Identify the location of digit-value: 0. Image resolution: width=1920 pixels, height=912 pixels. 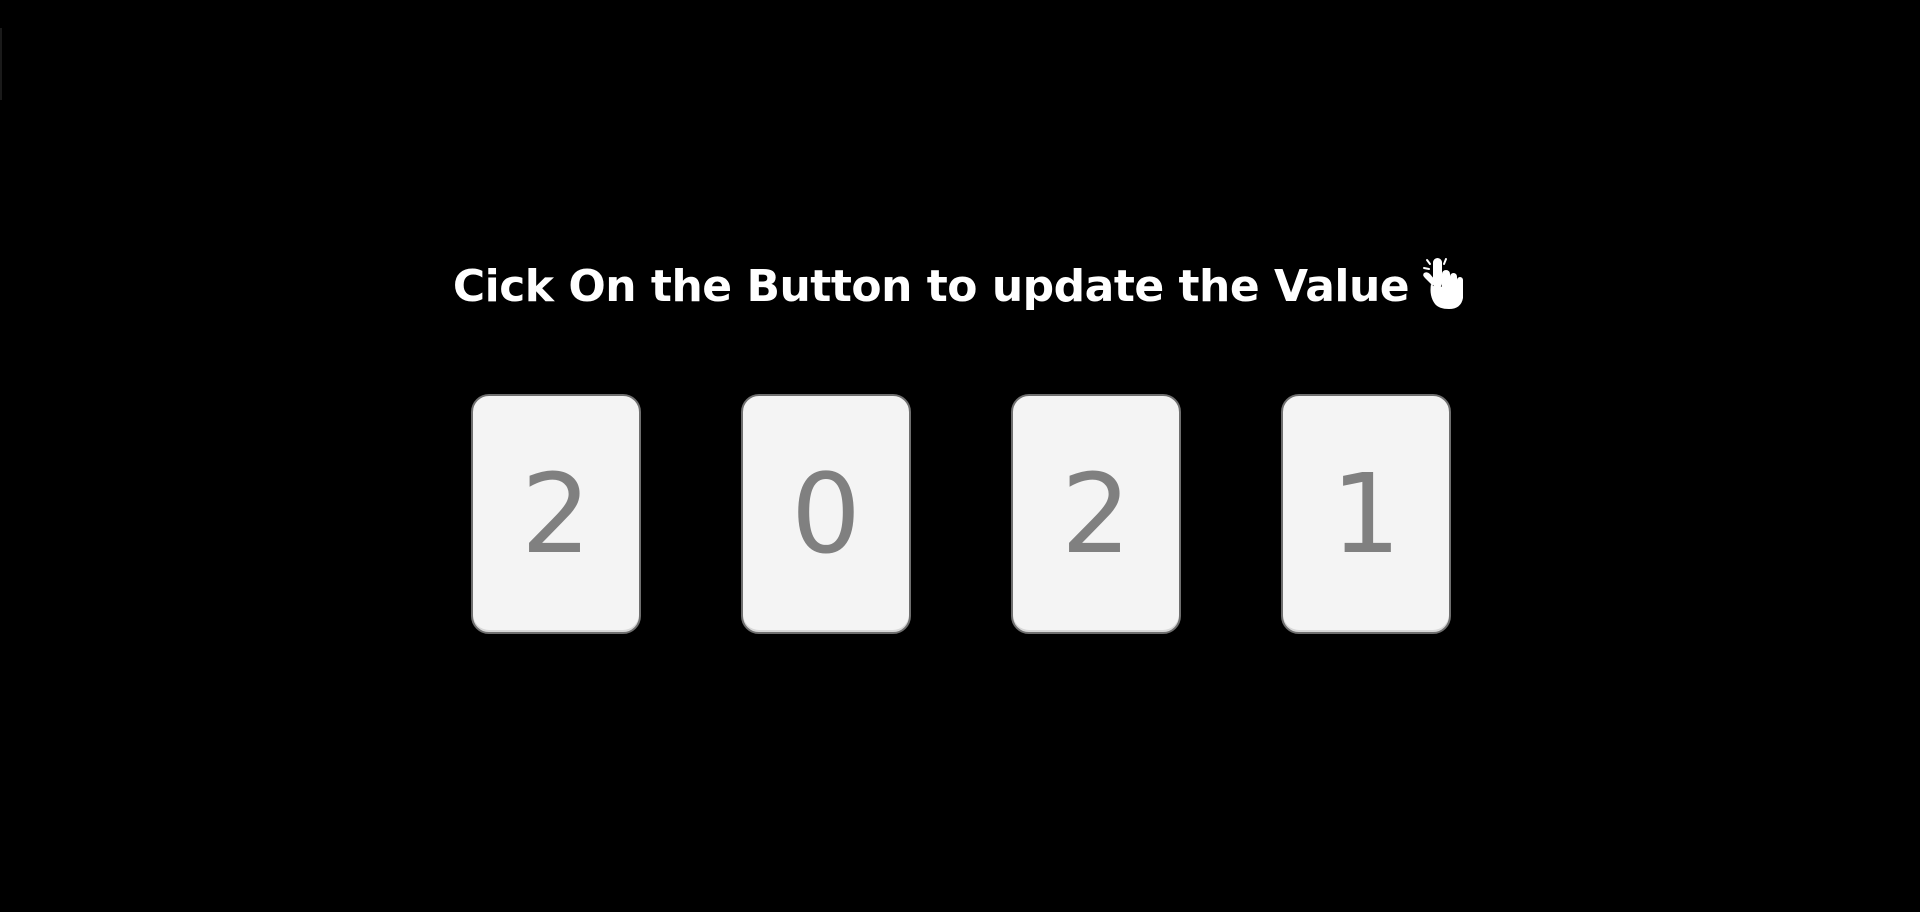
(826, 514).